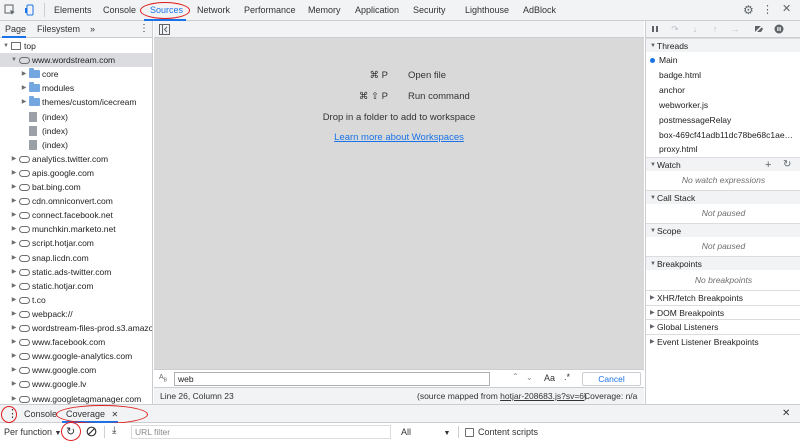 Image resolution: width=800 pixels, height=441 pixels. What do you see at coordinates (749, 10) in the screenshot?
I see `settings-gear-icon: ⚙` at bounding box center [749, 10].